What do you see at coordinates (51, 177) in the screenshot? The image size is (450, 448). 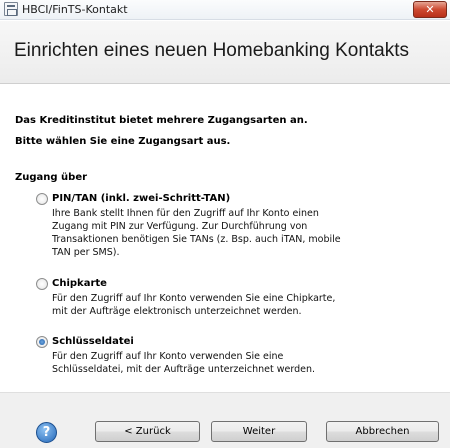 I see `access-group-label: Zugang über` at bounding box center [51, 177].